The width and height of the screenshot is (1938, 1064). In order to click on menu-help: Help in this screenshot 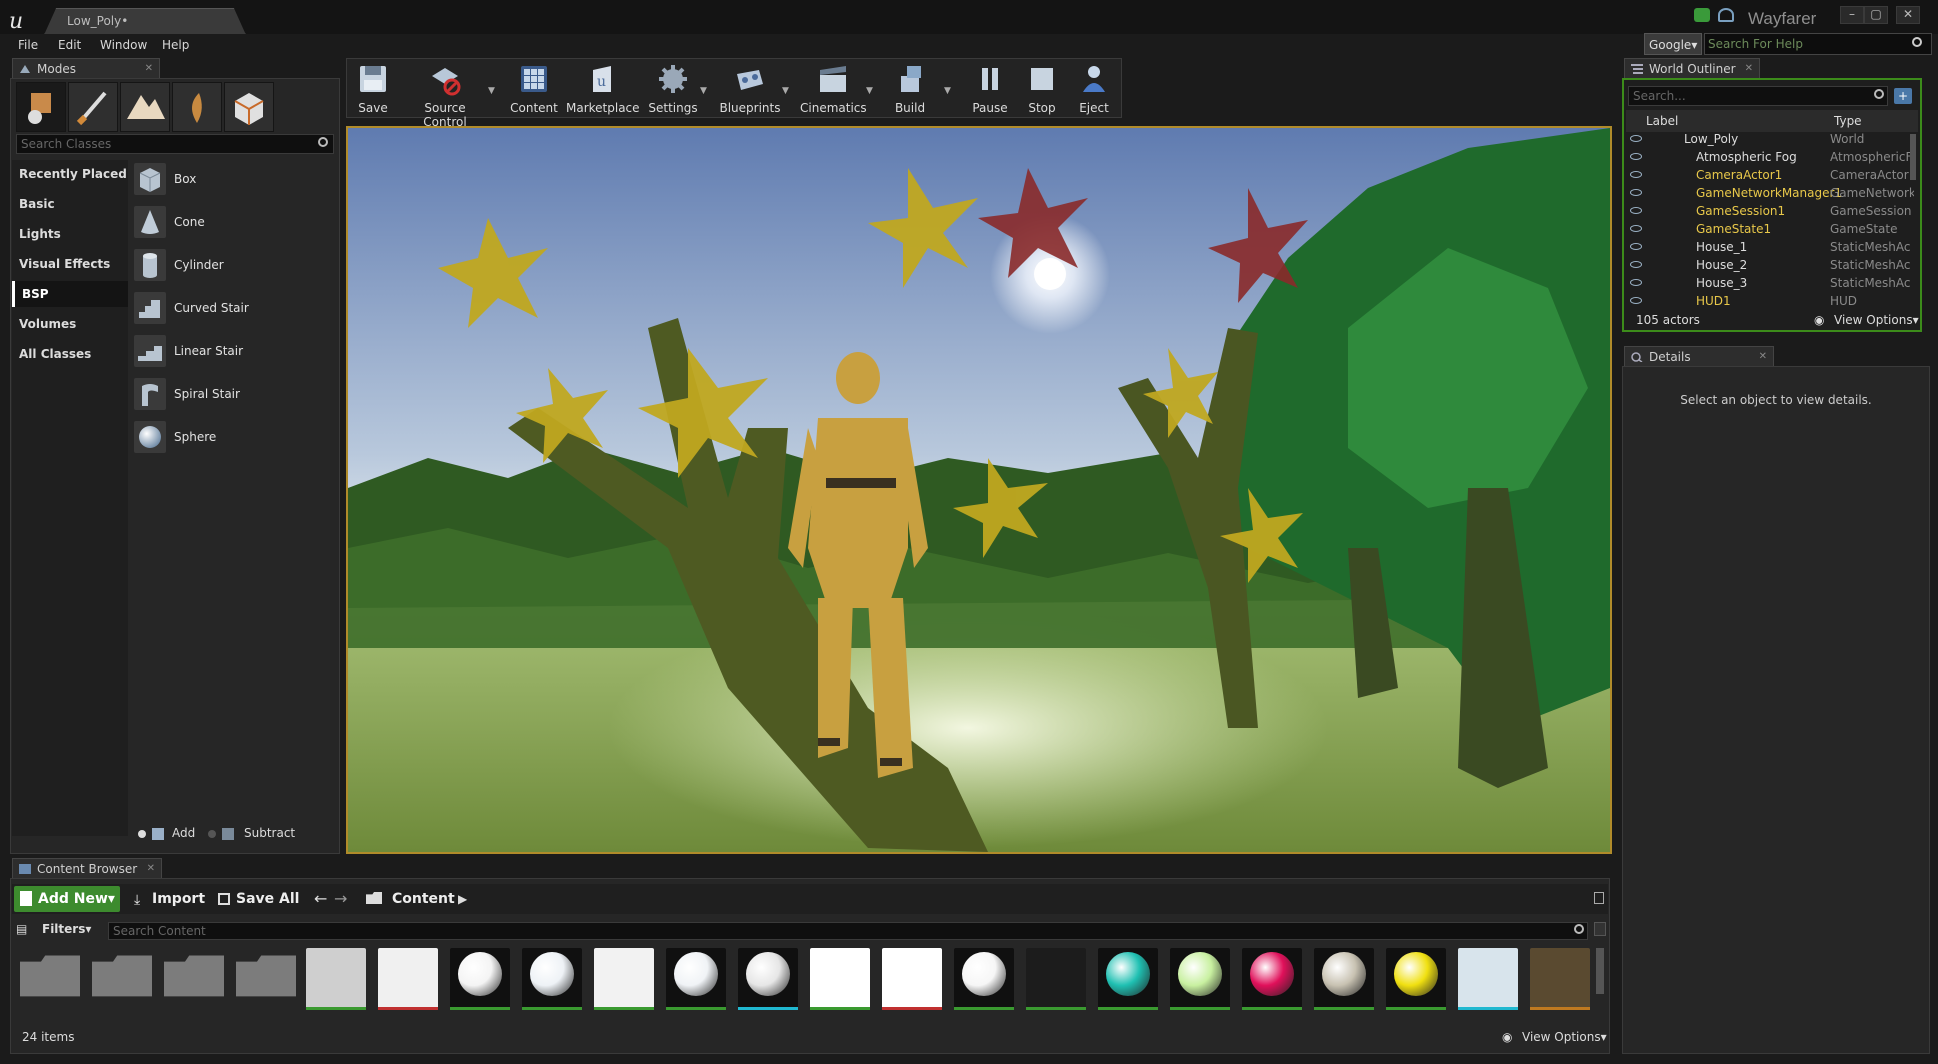, I will do `click(175, 45)`.